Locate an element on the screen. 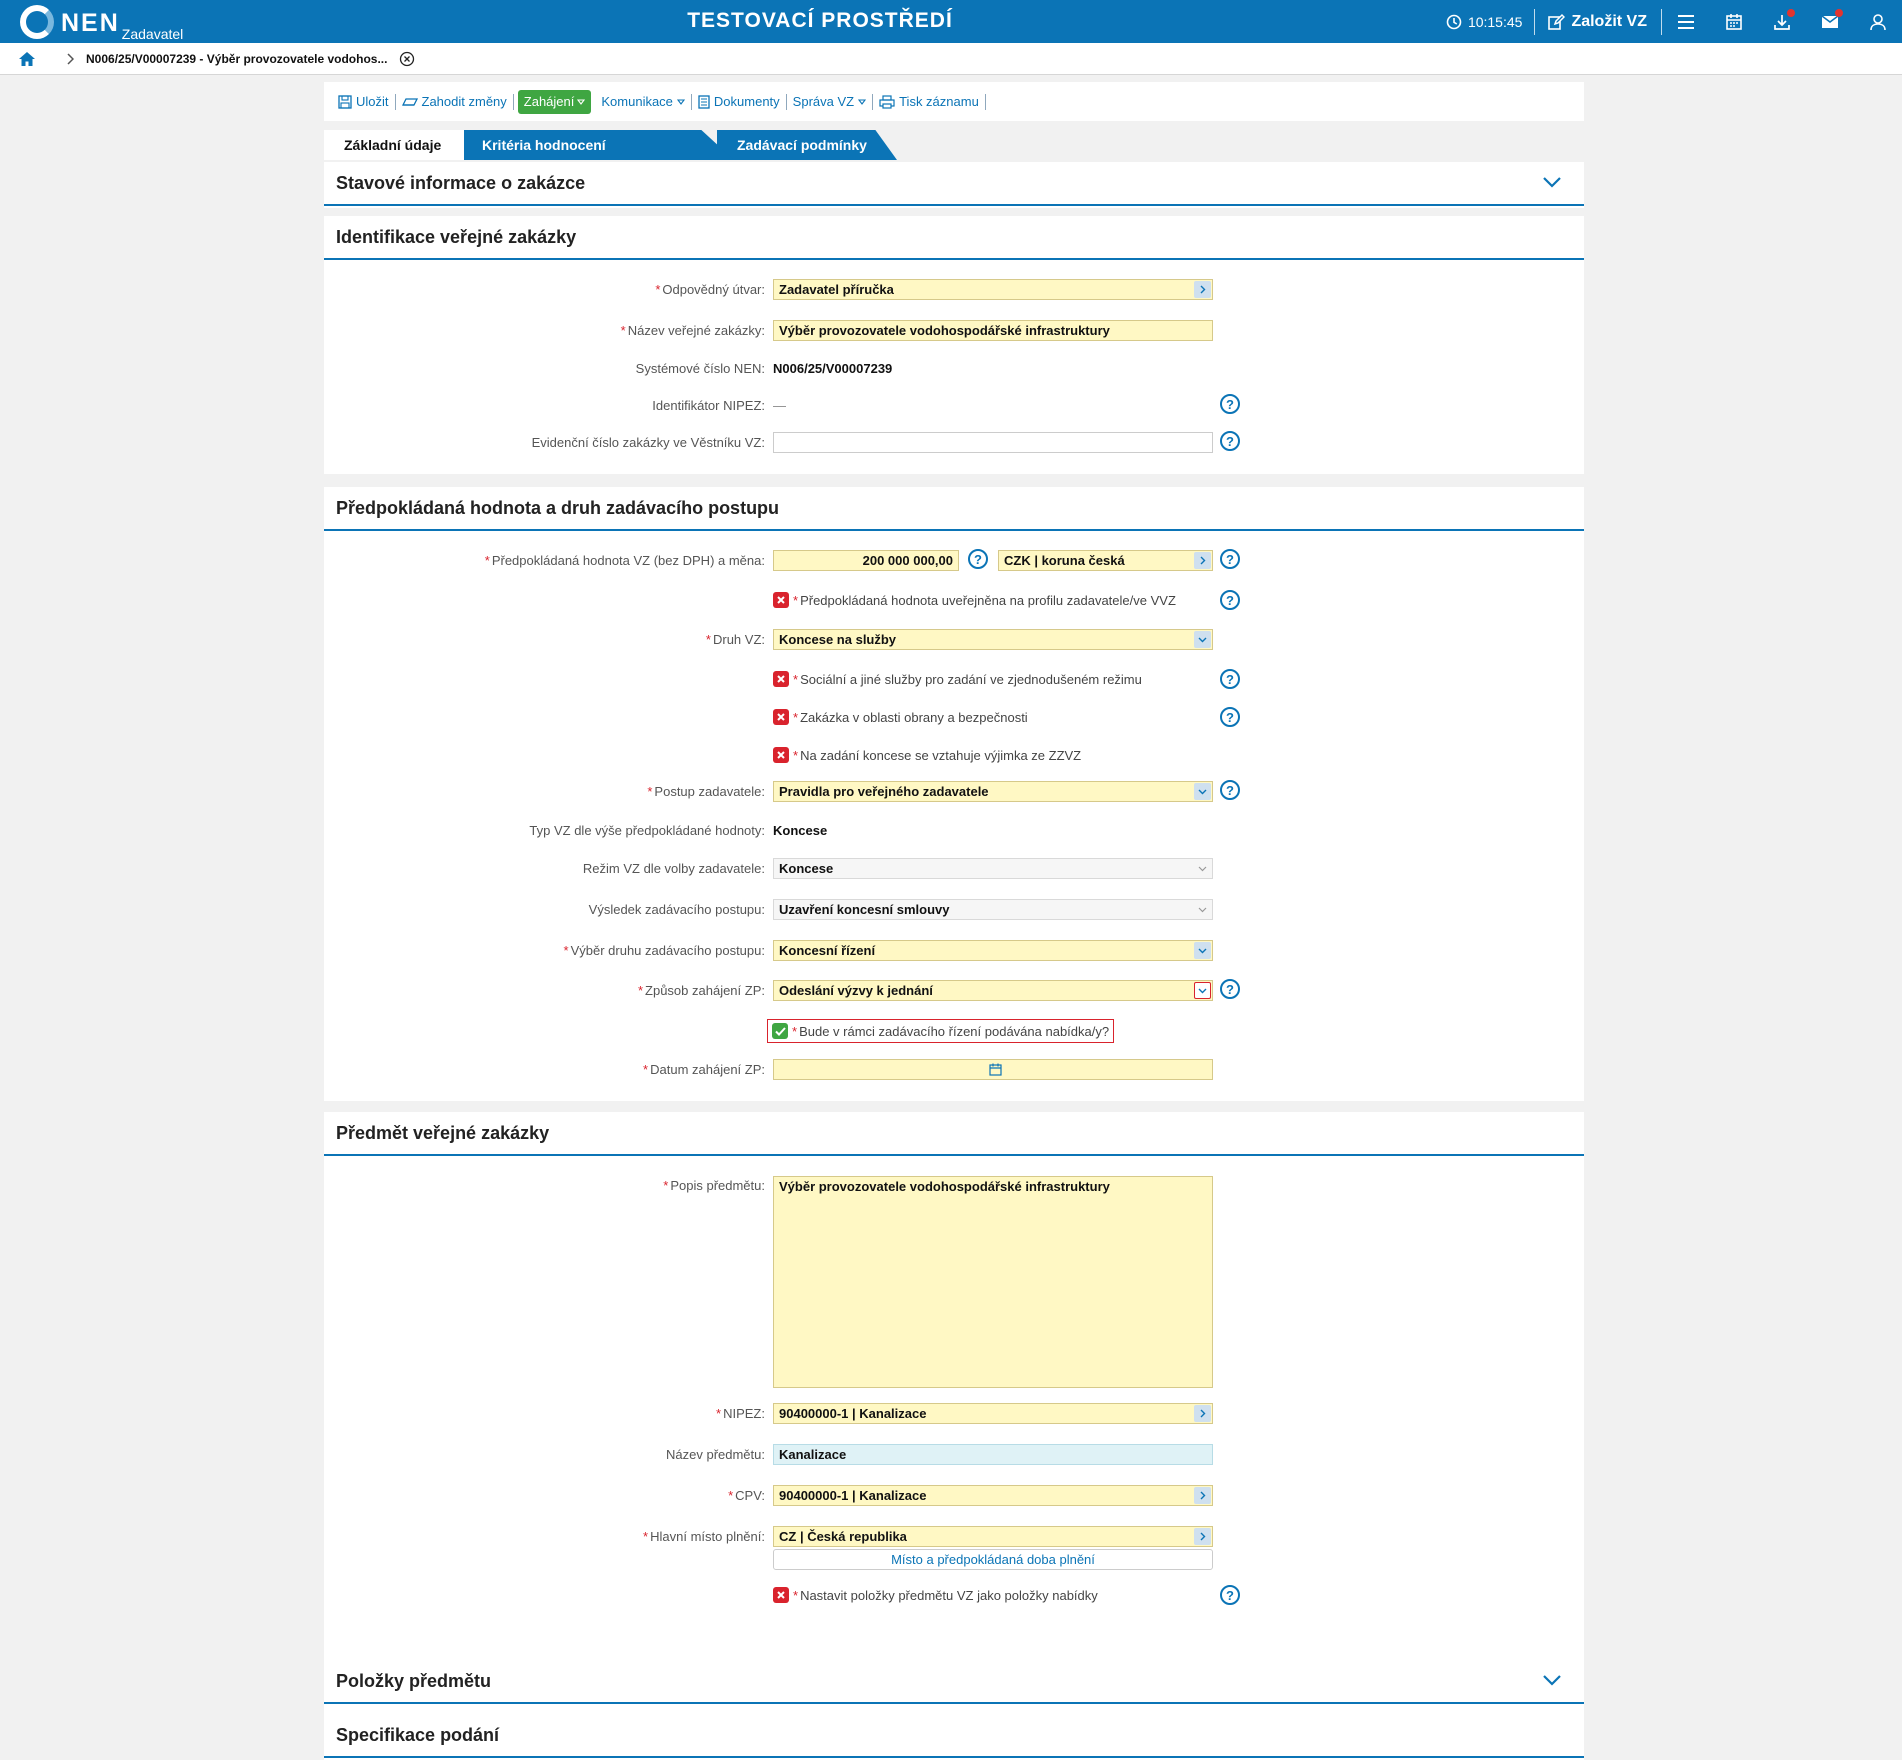  nipez-code-field: 90400000-1 | Kanalizace is located at coordinates (993, 1413).